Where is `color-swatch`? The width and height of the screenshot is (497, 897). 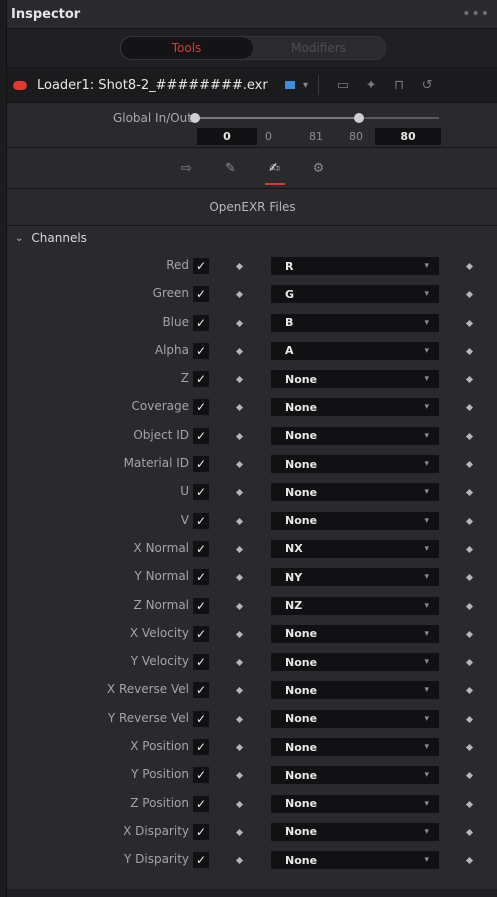
color-swatch is located at coordinates (290, 85).